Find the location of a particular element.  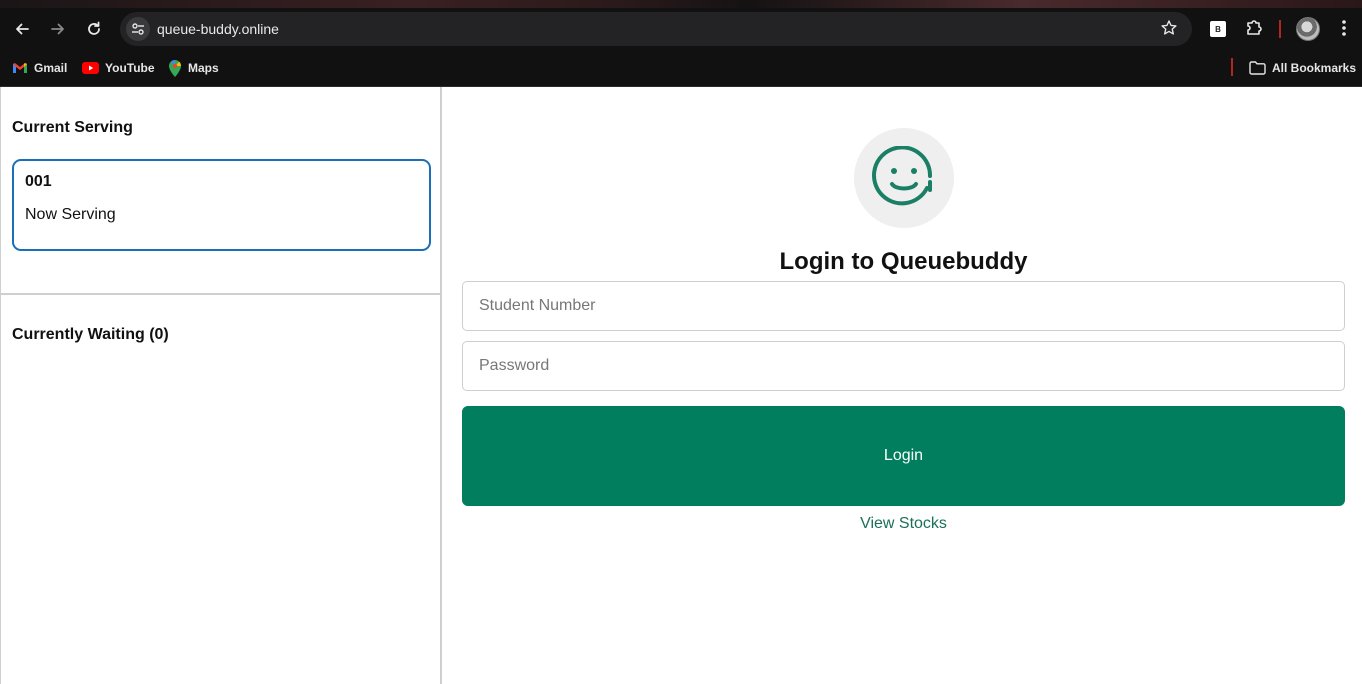

back-arrow-icon is located at coordinates (22, 29).